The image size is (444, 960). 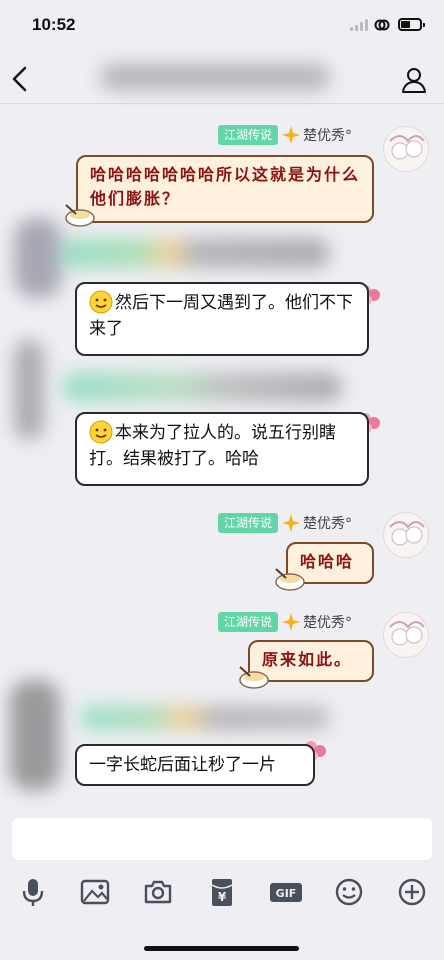 I want to click on microphone-icon, so click(x=33, y=892).